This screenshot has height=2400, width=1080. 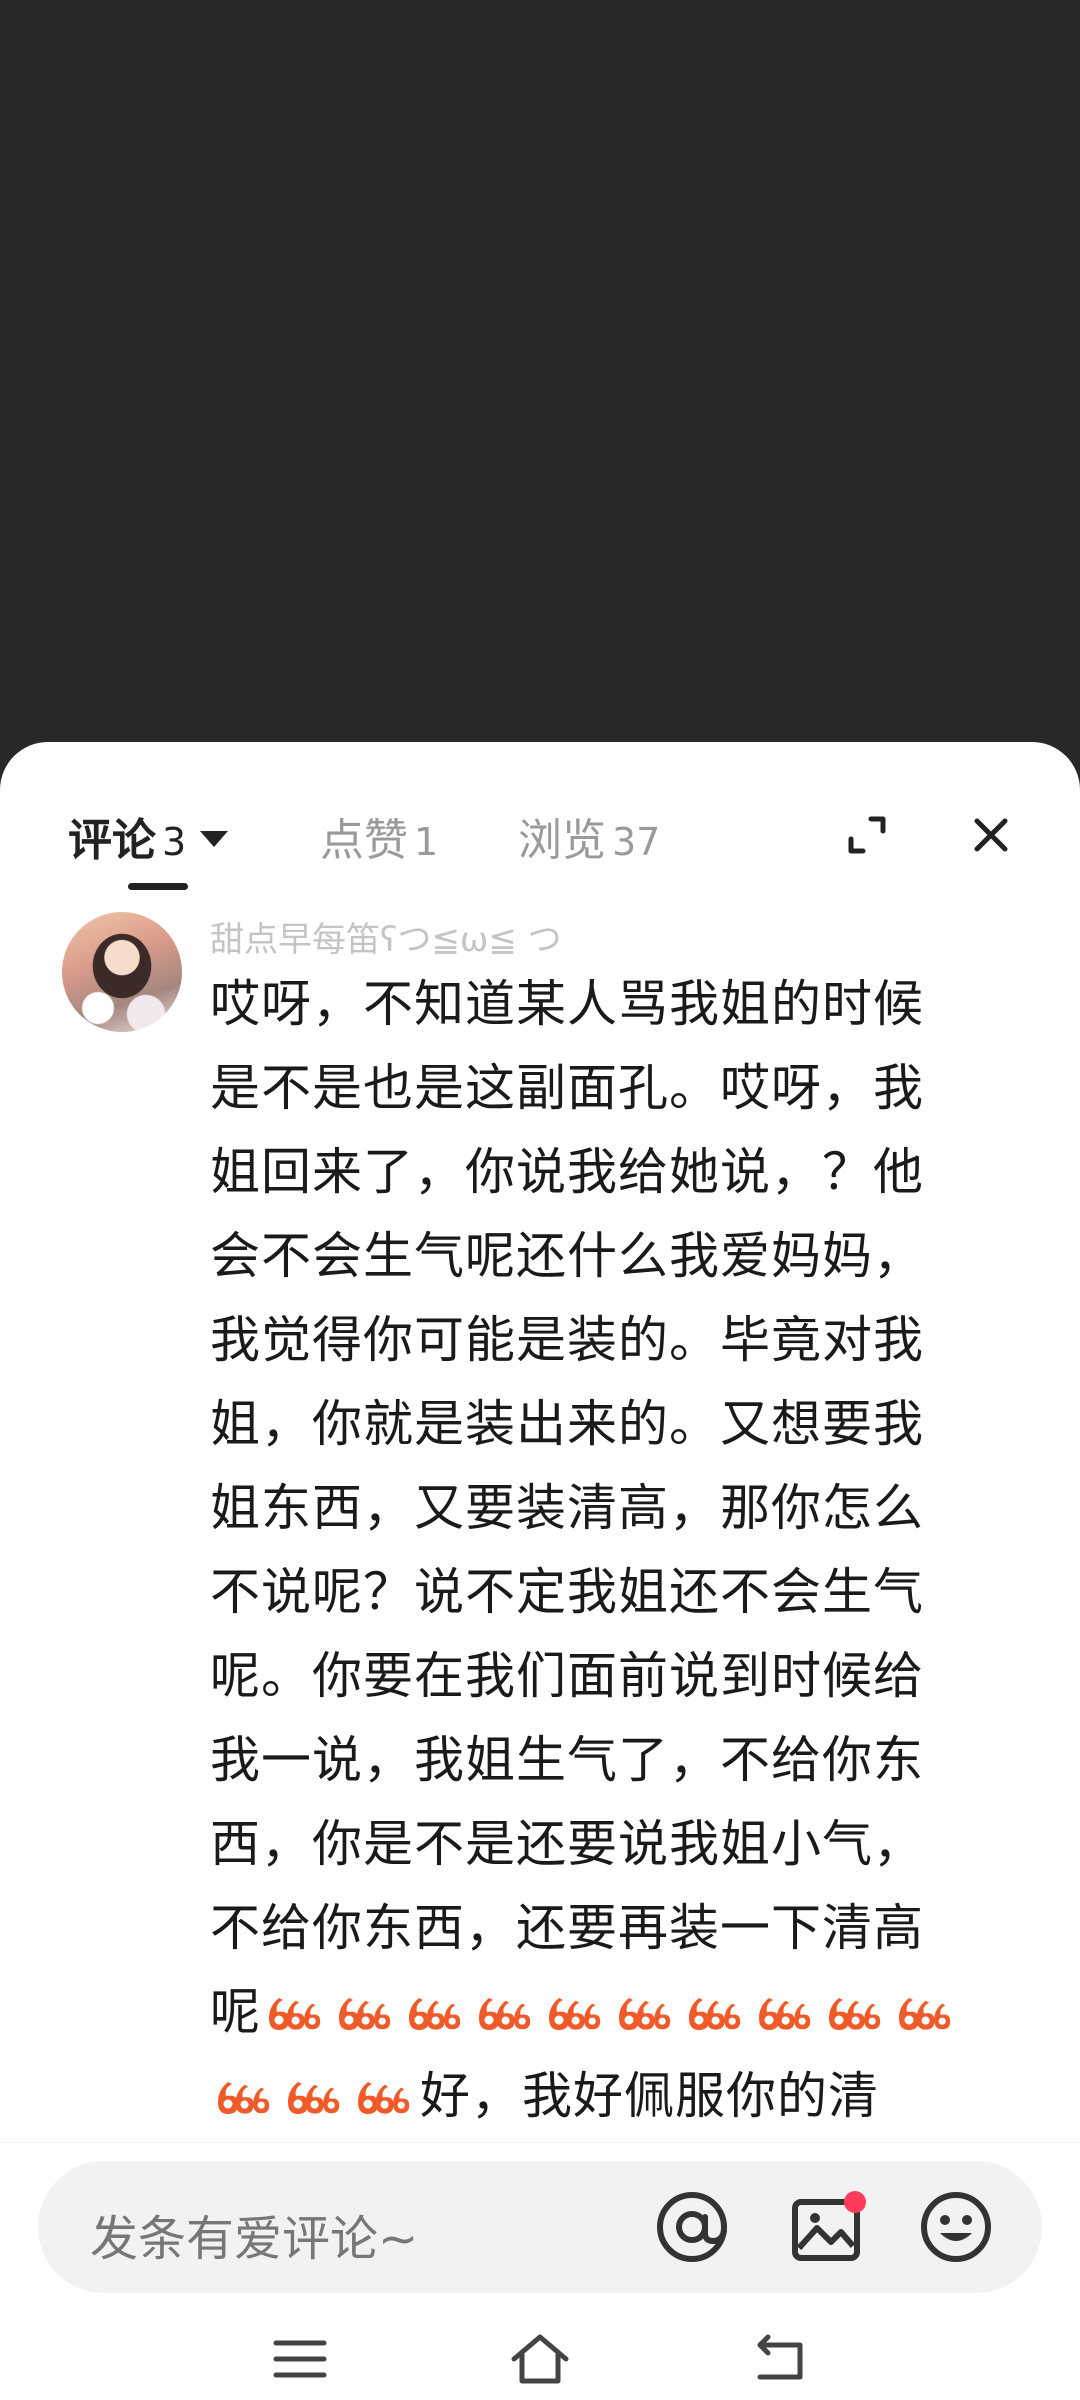 What do you see at coordinates (567, 1256) in the screenshot?
I see `comment-line: 会不会生气呢还什么我爱妈妈，` at bounding box center [567, 1256].